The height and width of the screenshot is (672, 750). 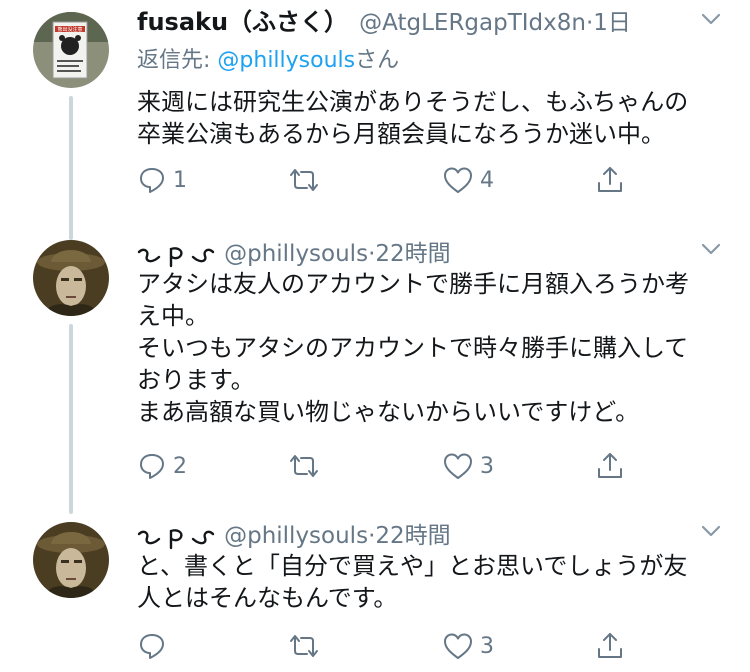 I want to click on reply-button: 2, so click(x=162, y=466).